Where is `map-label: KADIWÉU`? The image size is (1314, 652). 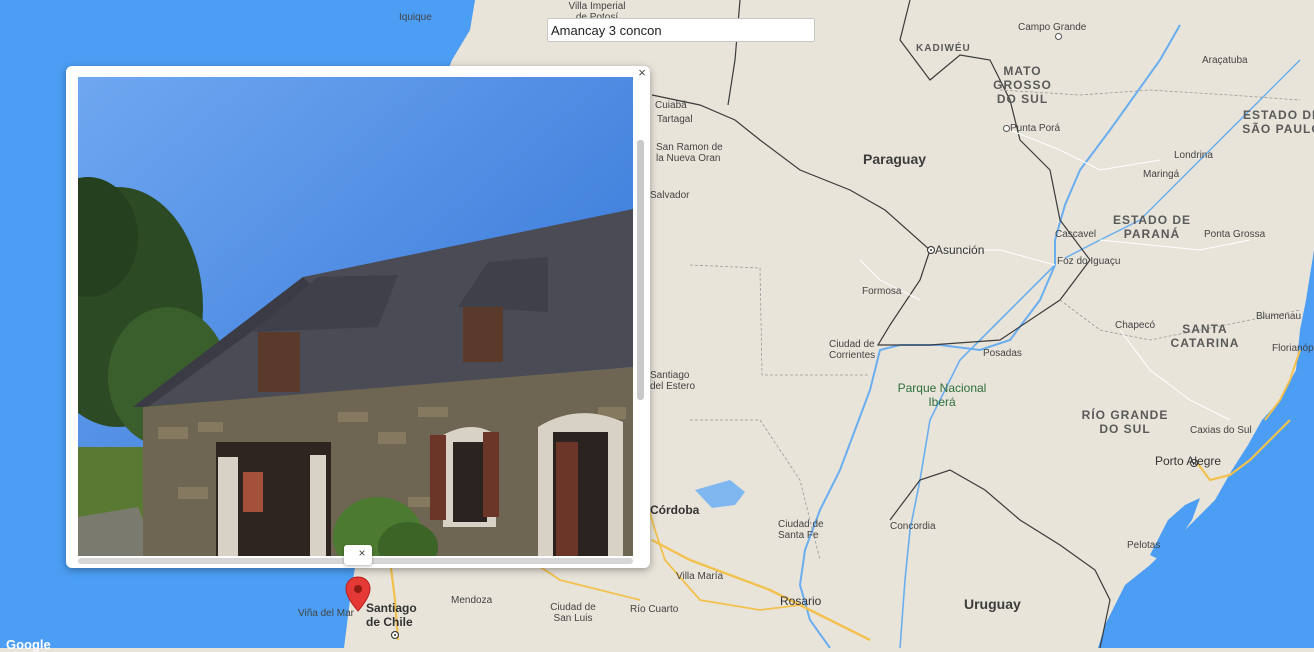
map-label: KADIWÉU is located at coordinates (943, 48).